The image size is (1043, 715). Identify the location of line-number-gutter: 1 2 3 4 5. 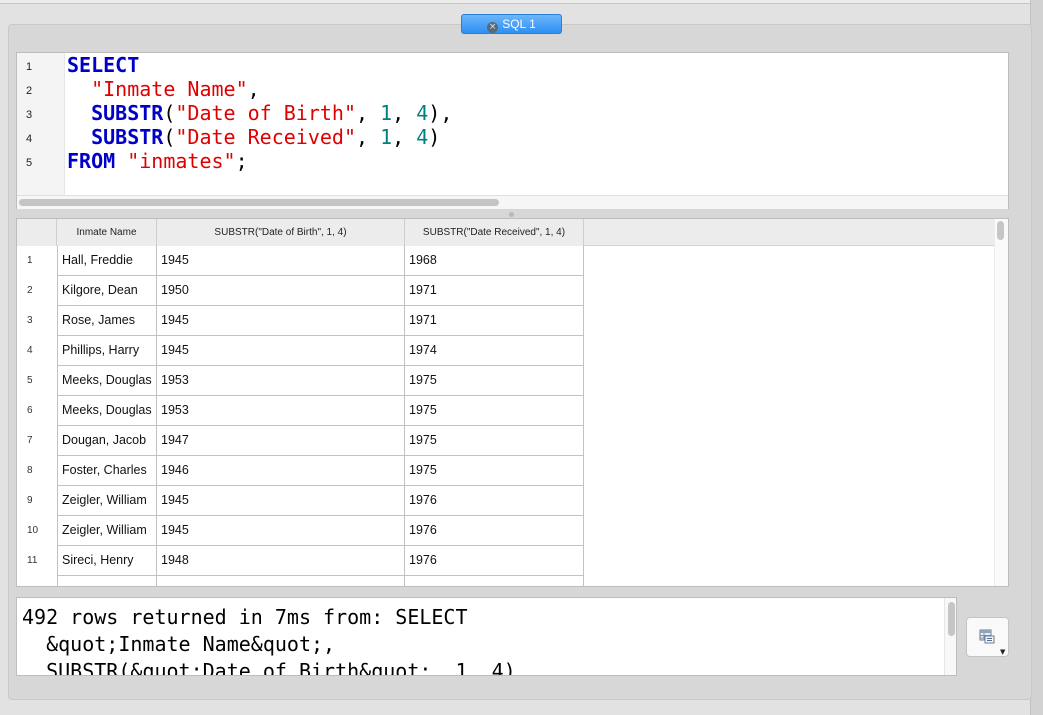
(41, 124).